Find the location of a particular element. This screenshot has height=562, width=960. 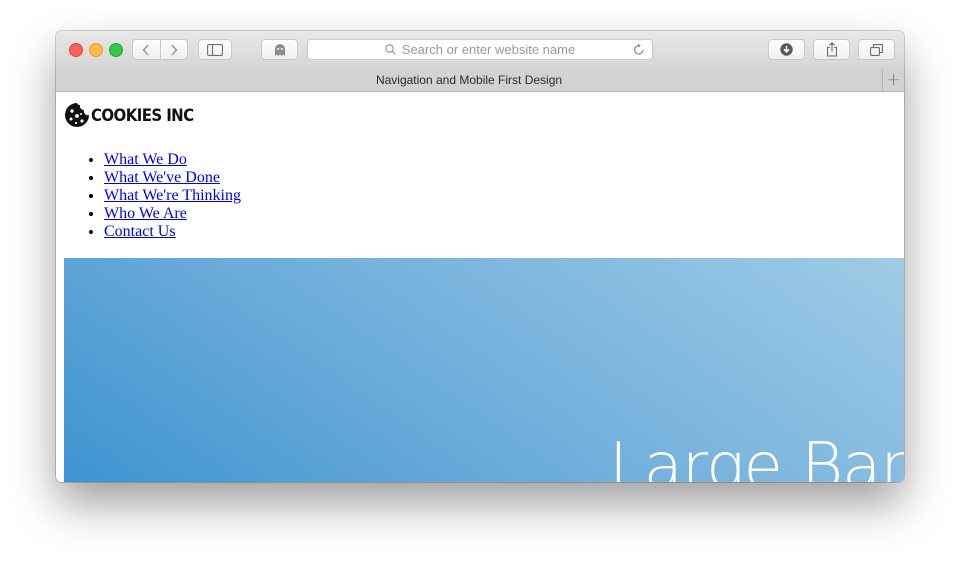

forward-button is located at coordinates (173, 49).